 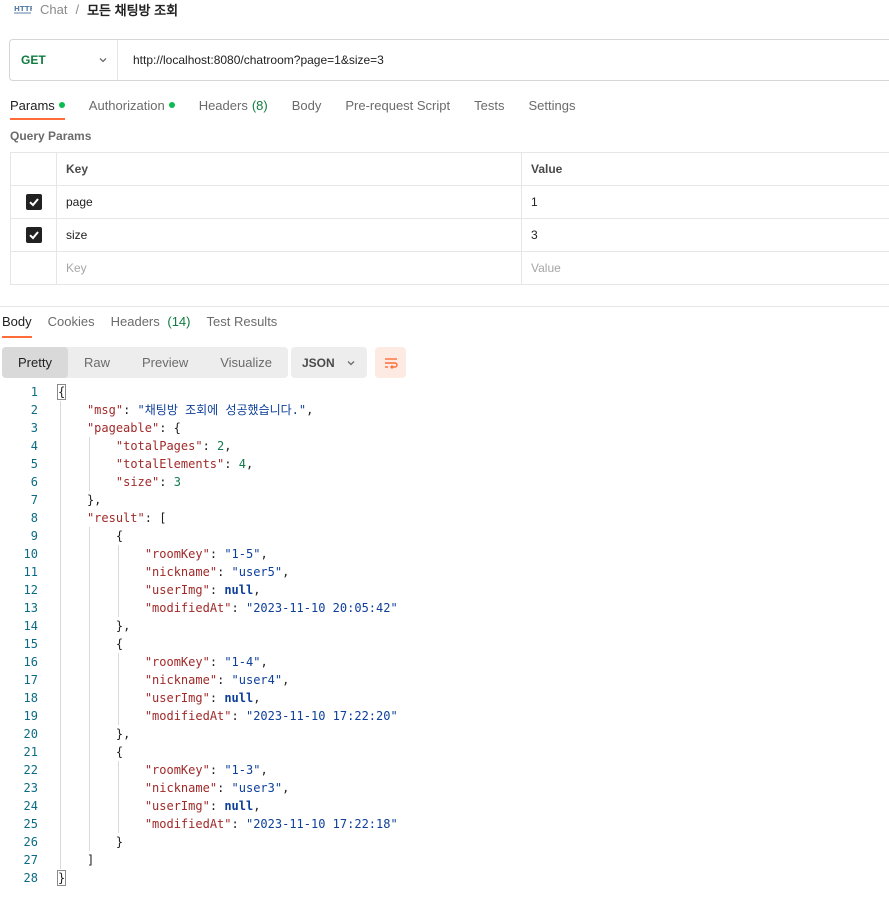 What do you see at coordinates (233, 105) in the screenshot?
I see `tab-headers: Headers (8)` at bounding box center [233, 105].